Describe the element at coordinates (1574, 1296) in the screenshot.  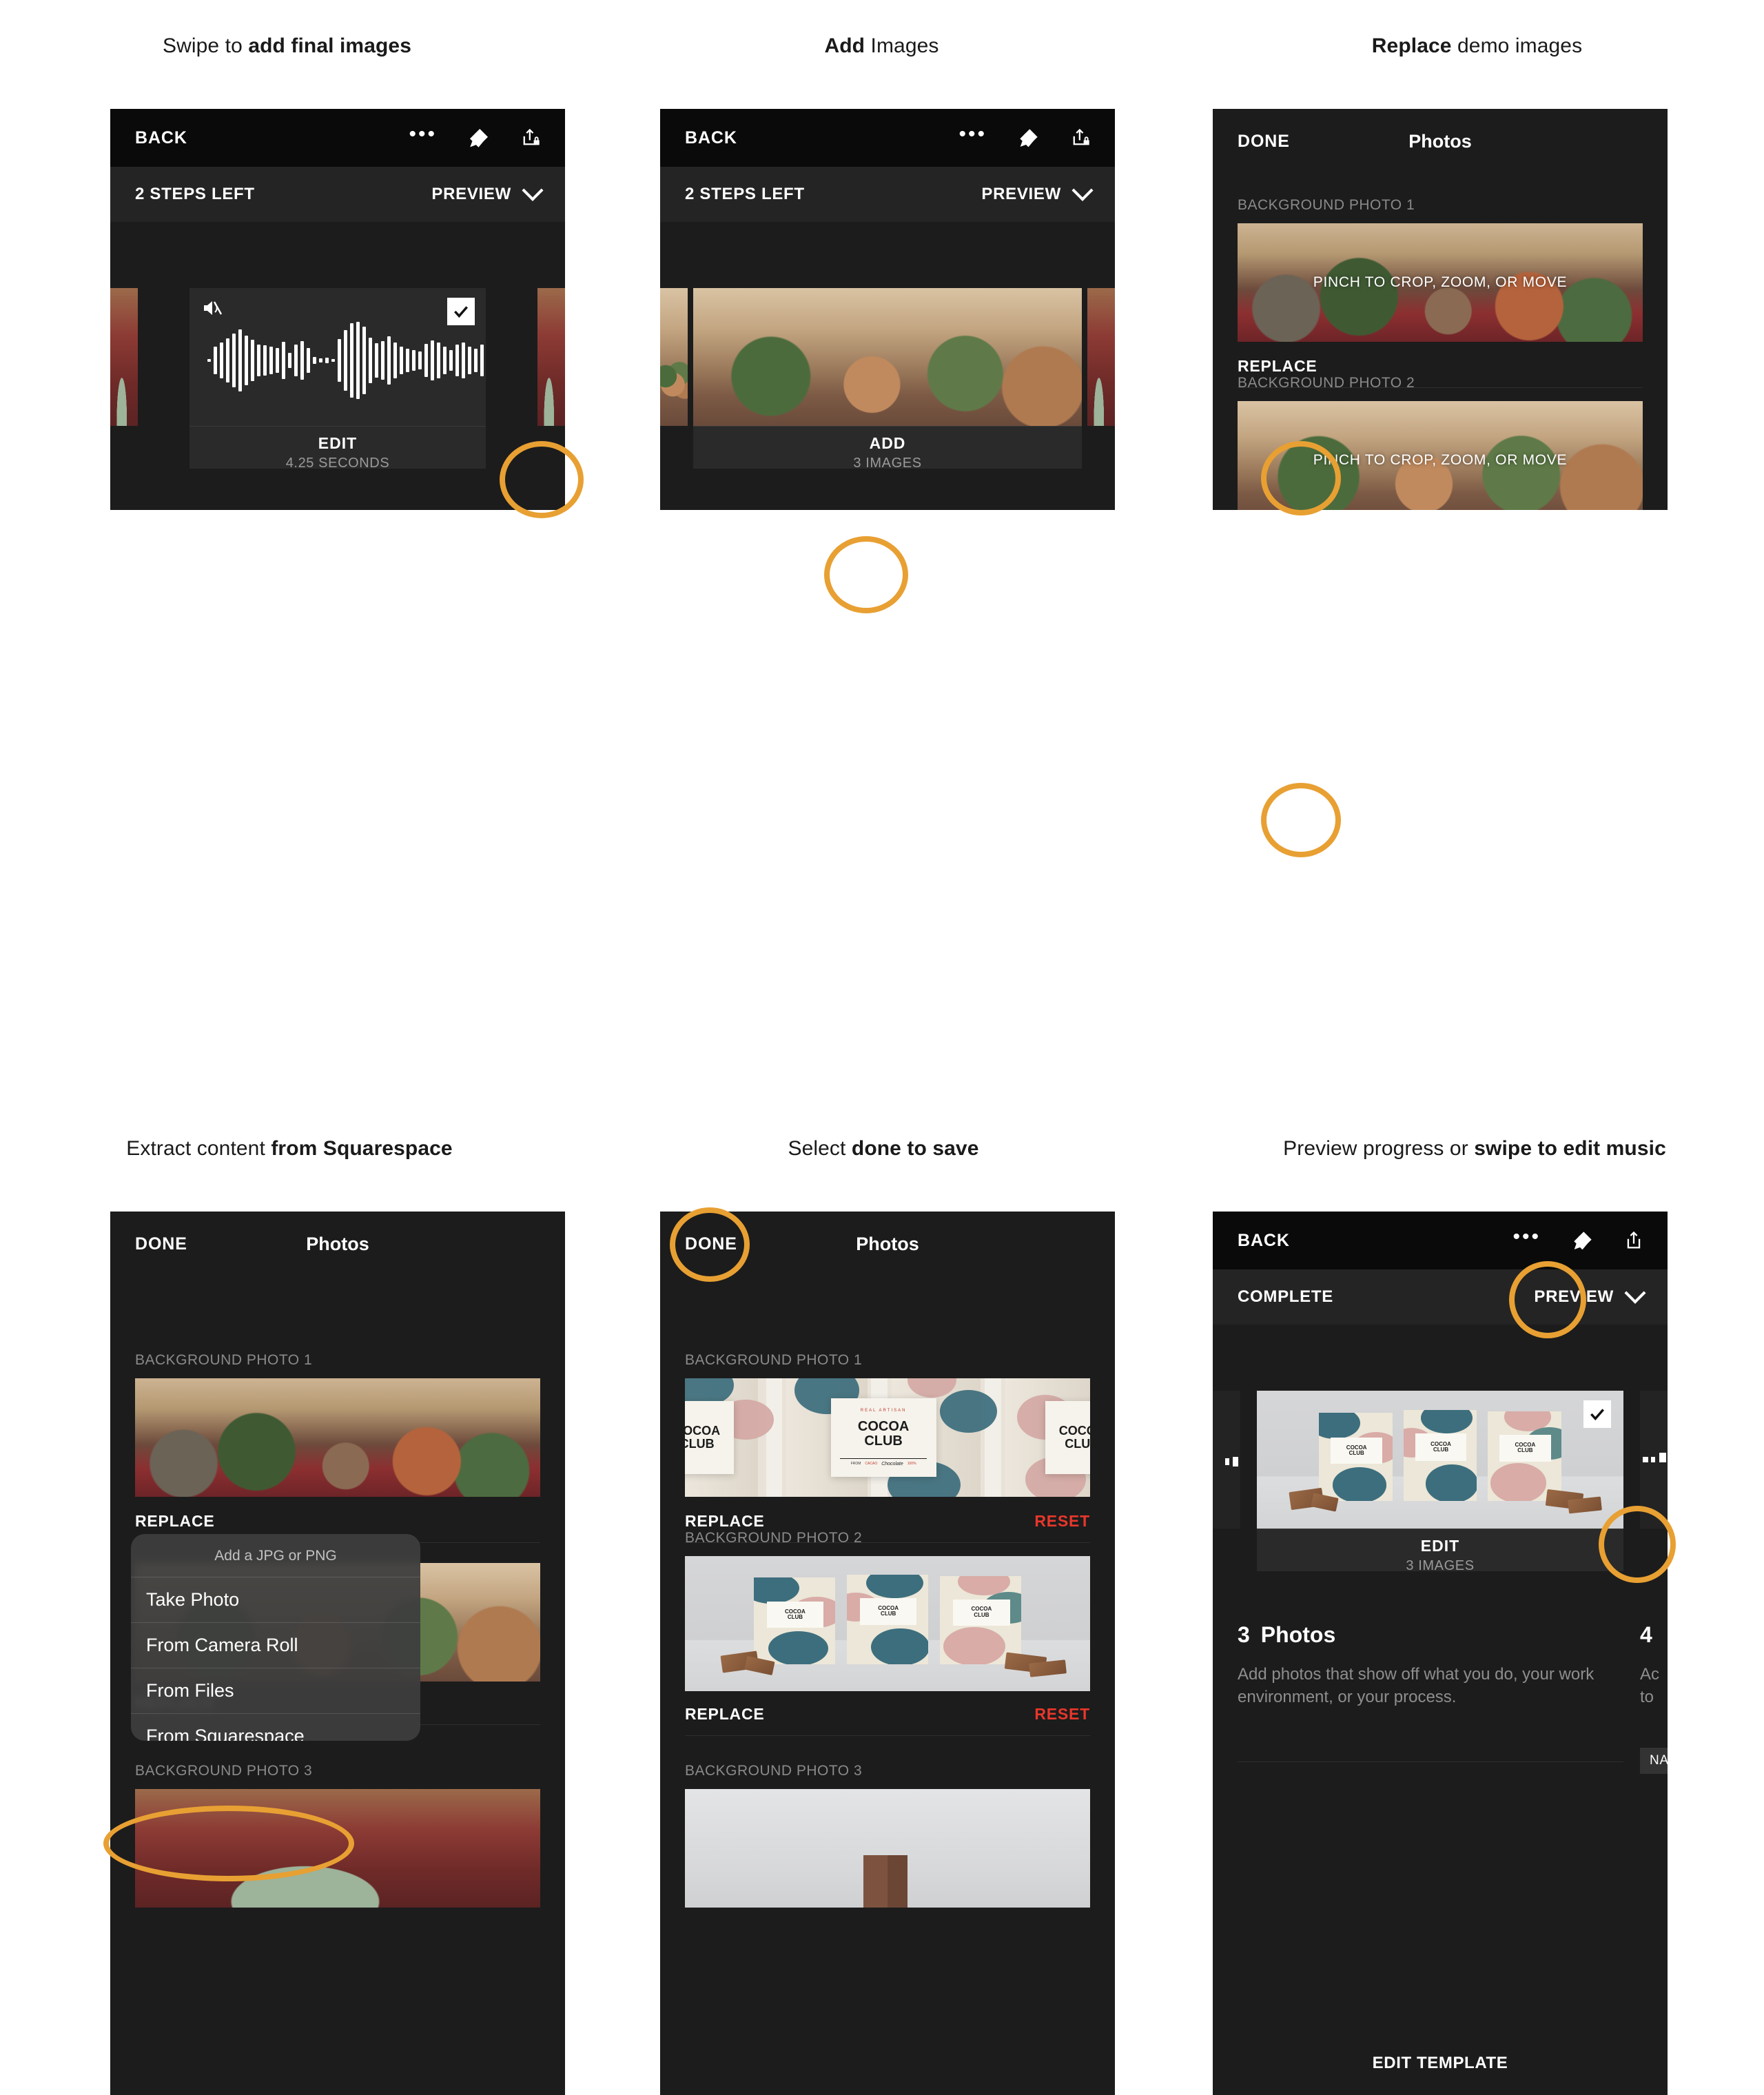
I see `preview-label-6: PREVIEW` at that location.